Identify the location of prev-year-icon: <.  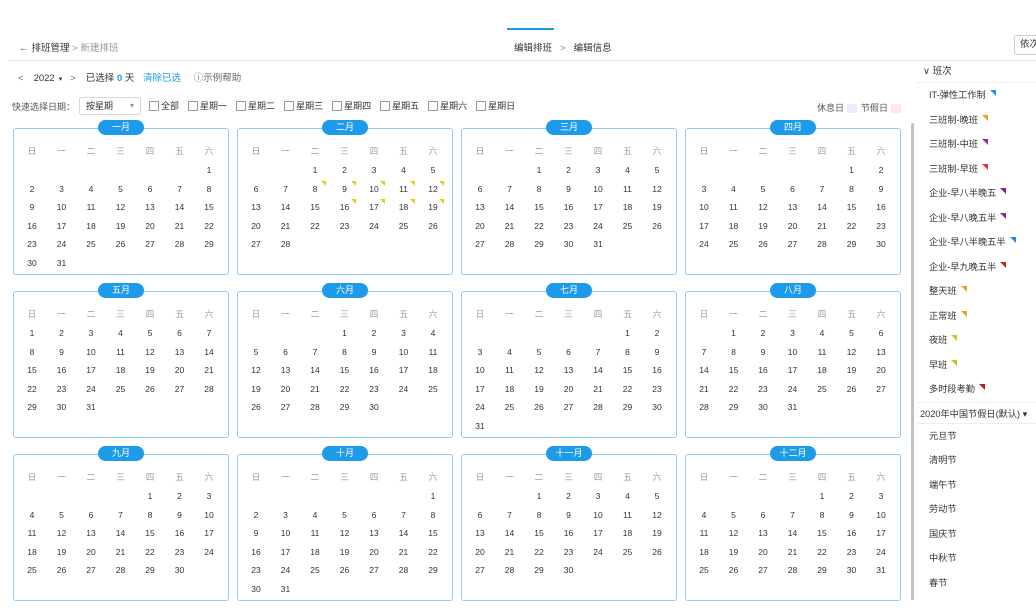
(21, 78).